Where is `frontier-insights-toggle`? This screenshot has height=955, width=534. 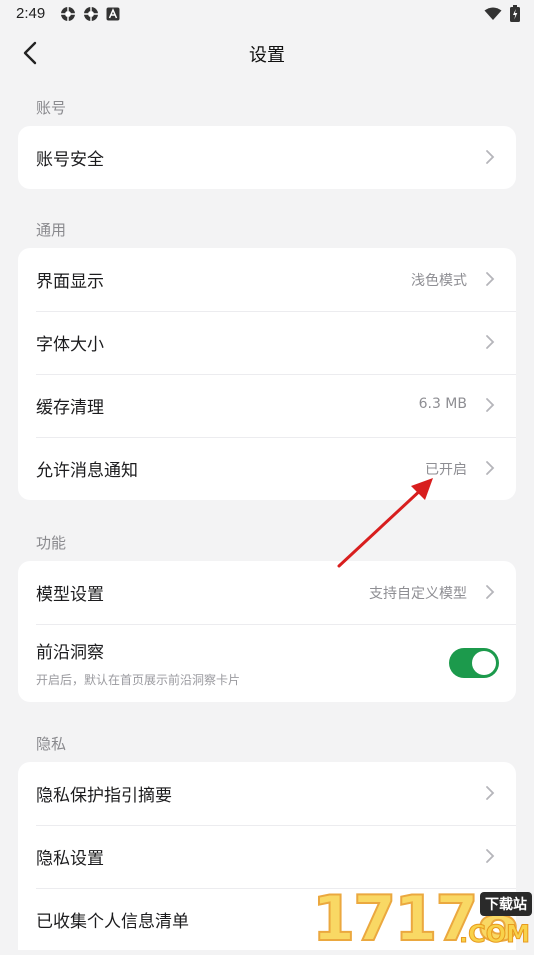 frontier-insights-toggle is located at coordinates (474, 663).